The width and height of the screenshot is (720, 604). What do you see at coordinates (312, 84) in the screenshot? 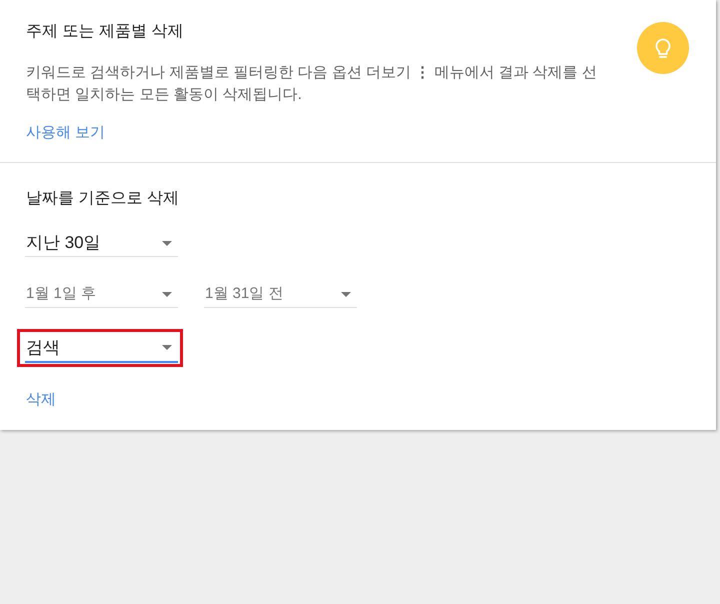
I see `description-text: 키워드로 검색하거나 제품별로 필터링한 다음 옵션 더보기 ⋮ 메뉴에서 결과 삭제를 선택하면 일치하는 모든 활동이 삭제됩니다.` at bounding box center [312, 84].